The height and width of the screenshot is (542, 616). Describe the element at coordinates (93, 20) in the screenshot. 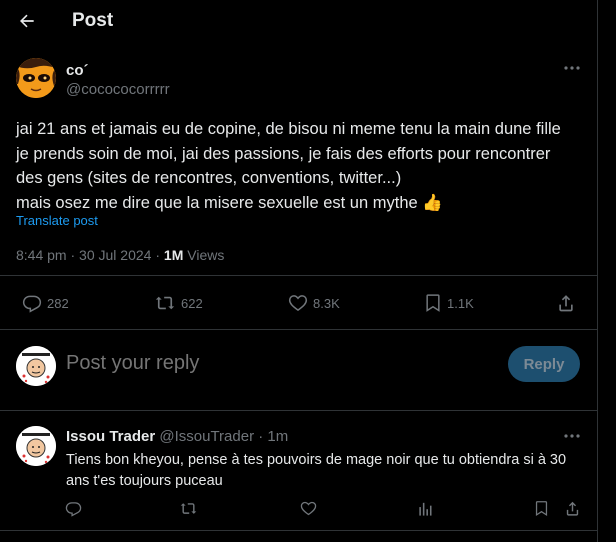

I see `page-title: Post` at that location.